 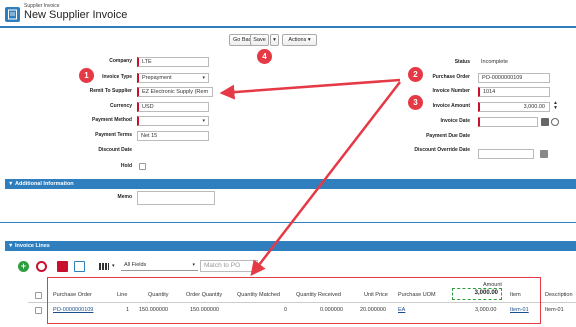 I want to click on callout-badge-3: 3, so click(x=415, y=102).